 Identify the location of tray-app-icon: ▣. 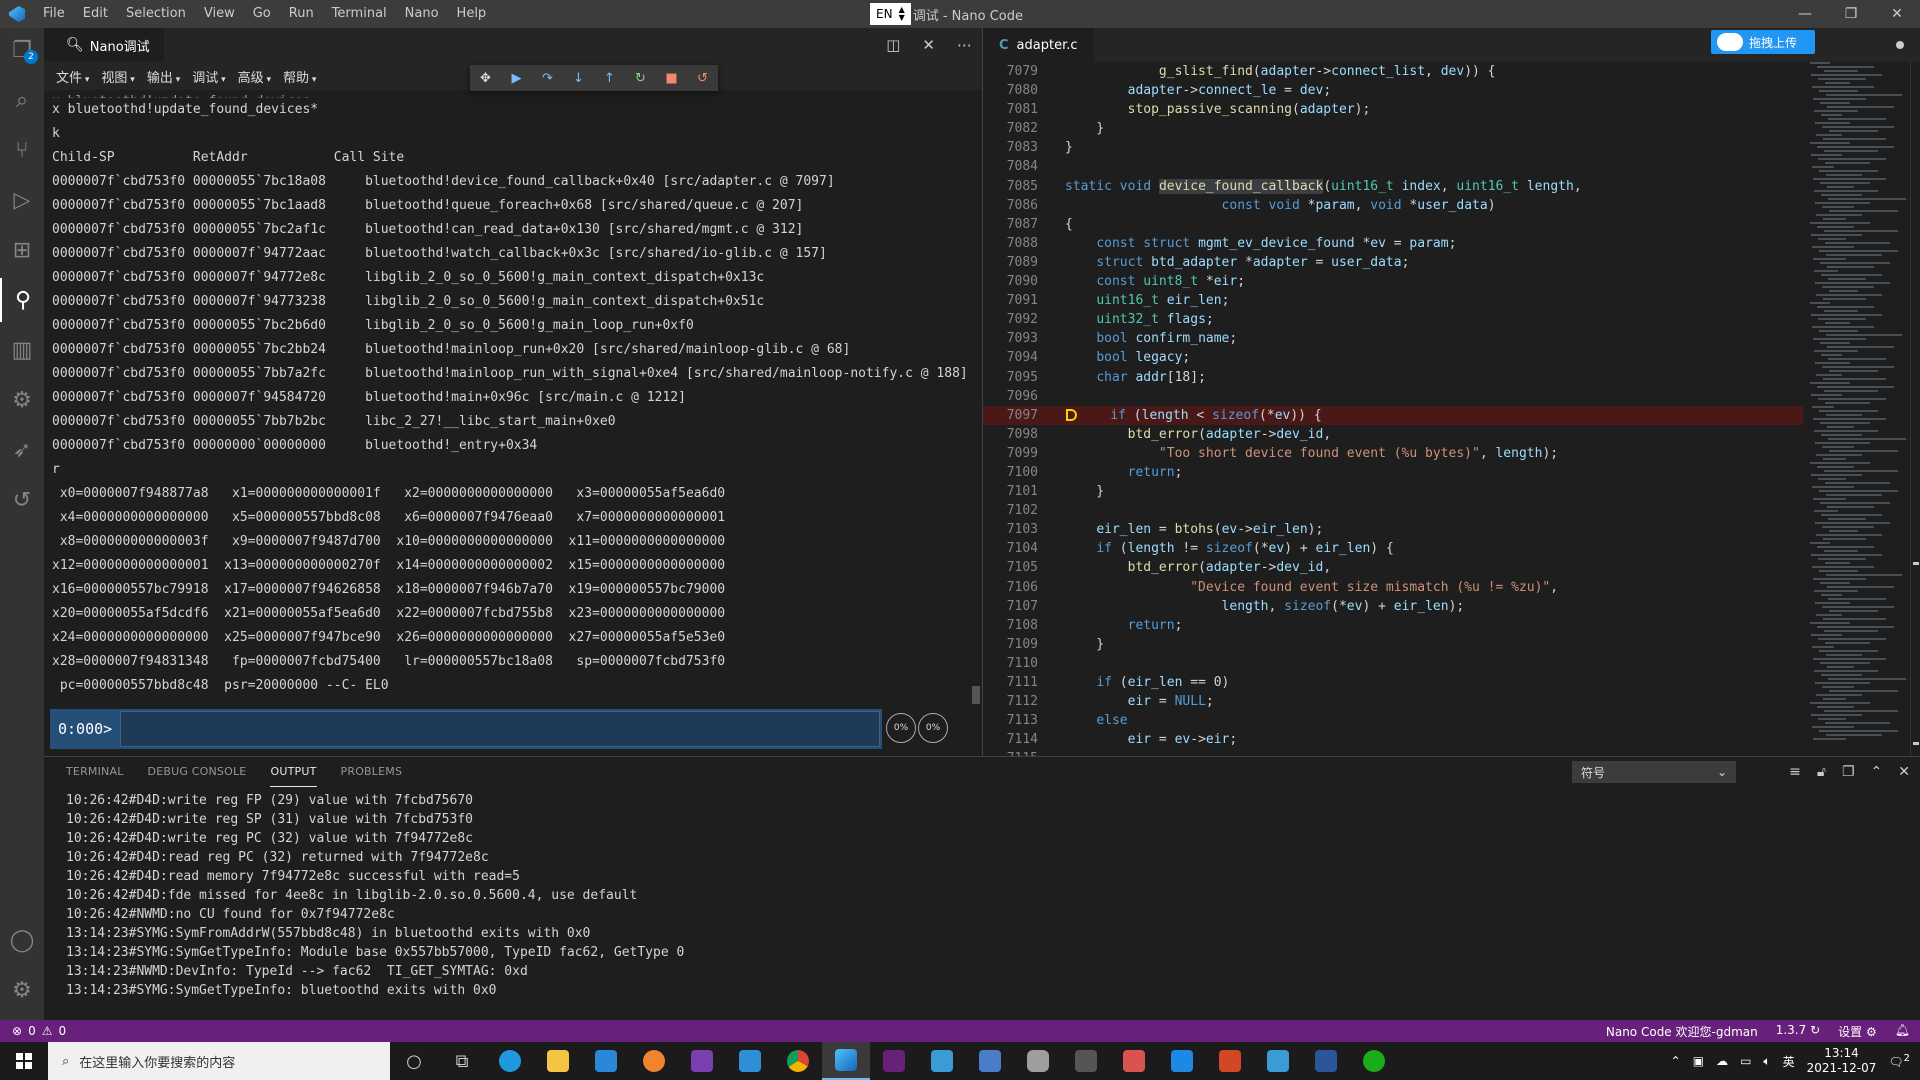
(1698, 1061).